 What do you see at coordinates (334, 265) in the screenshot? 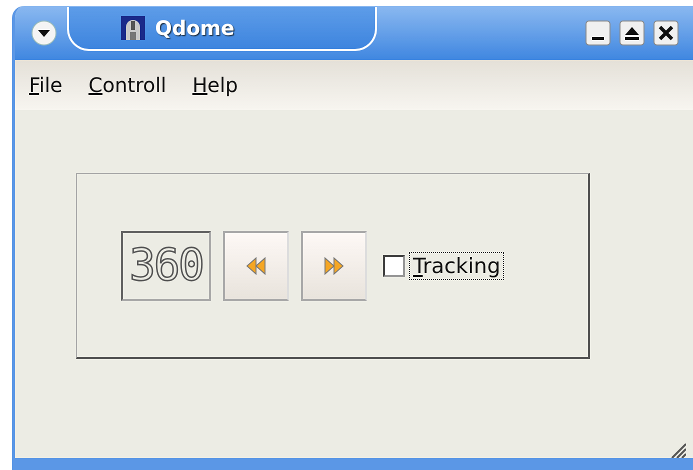
I see `fast-forward-icon` at bounding box center [334, 265].